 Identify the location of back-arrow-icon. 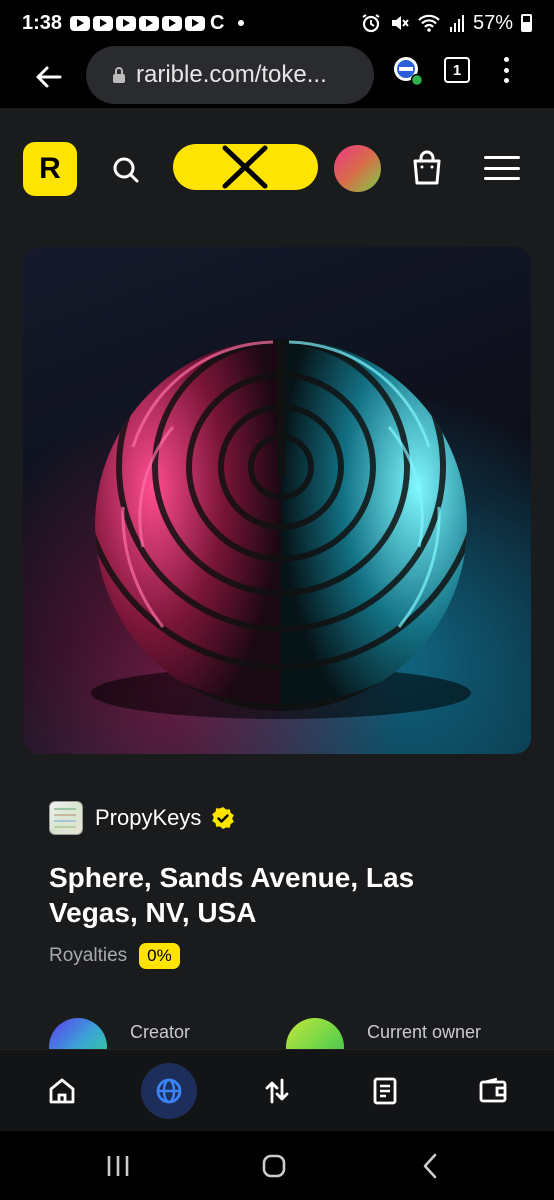
(49, 77).